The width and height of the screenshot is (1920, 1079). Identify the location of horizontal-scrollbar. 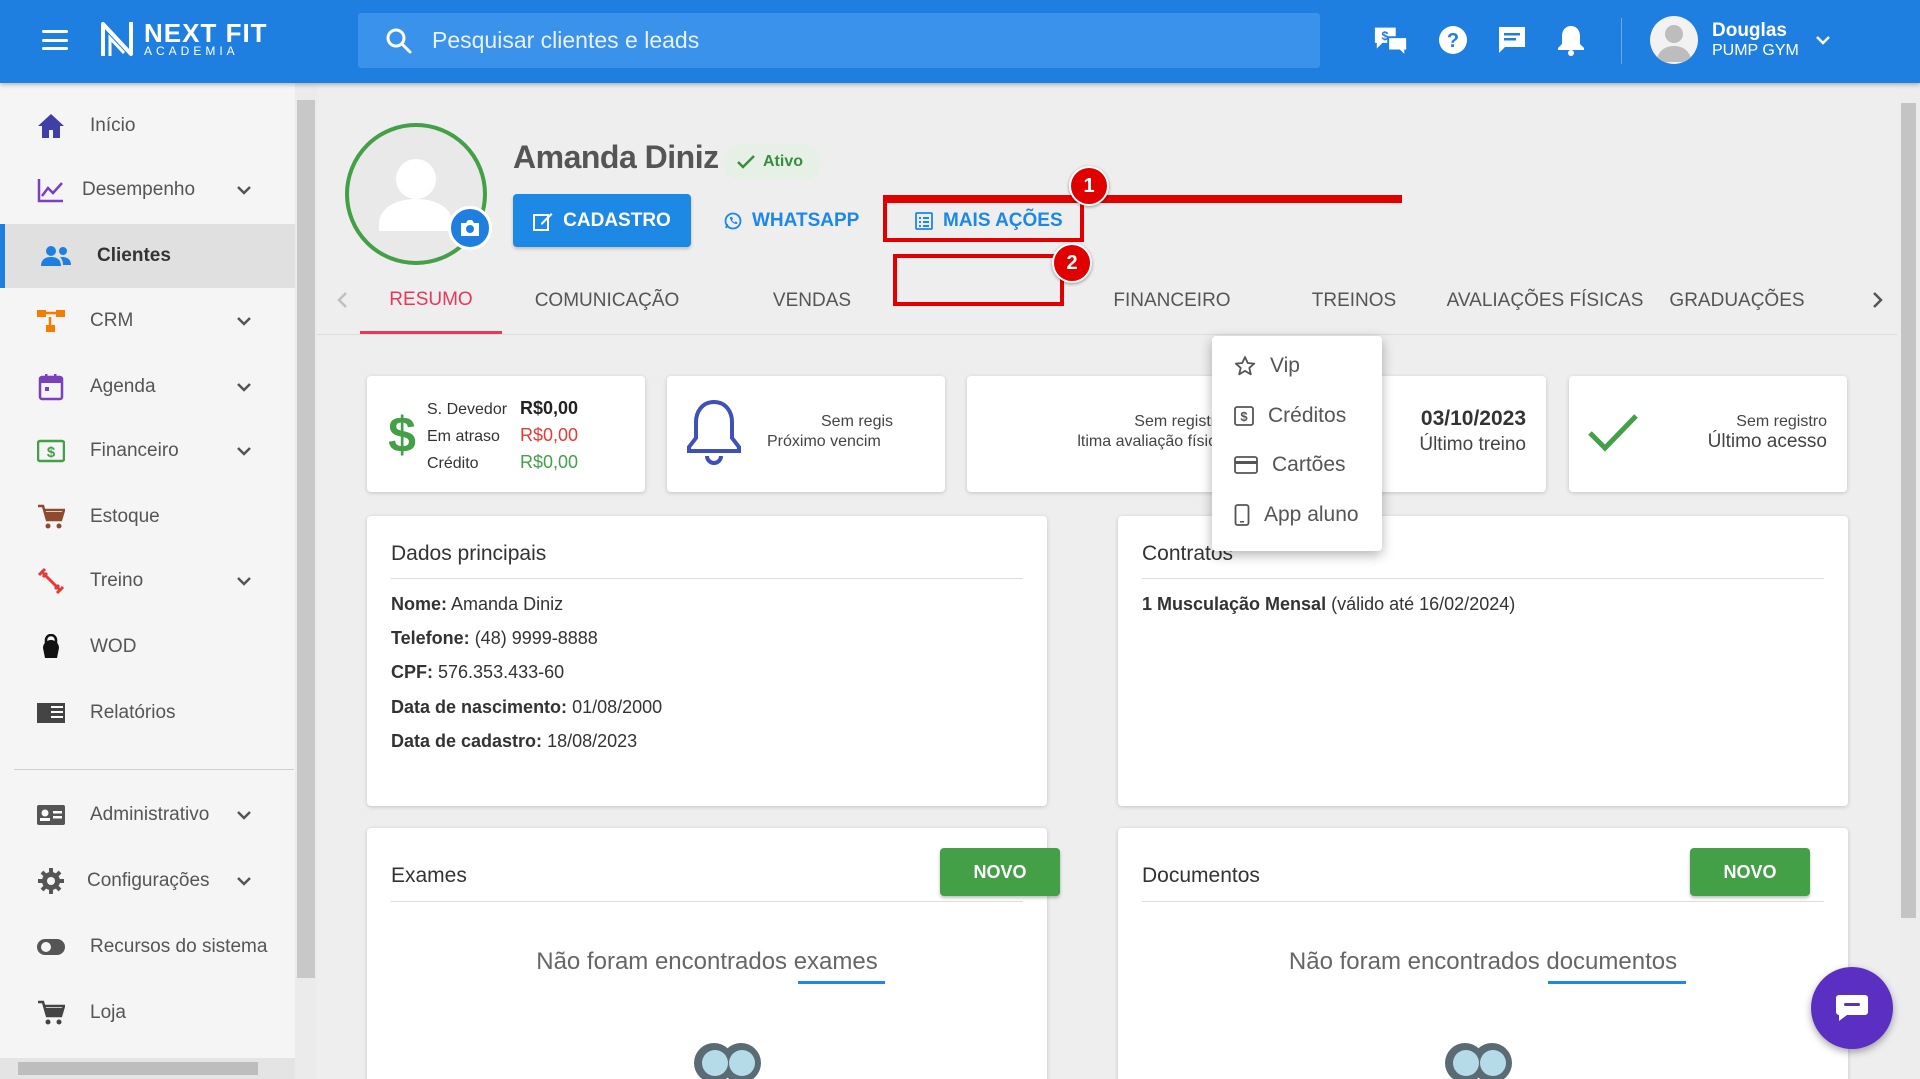
(147, 1068).